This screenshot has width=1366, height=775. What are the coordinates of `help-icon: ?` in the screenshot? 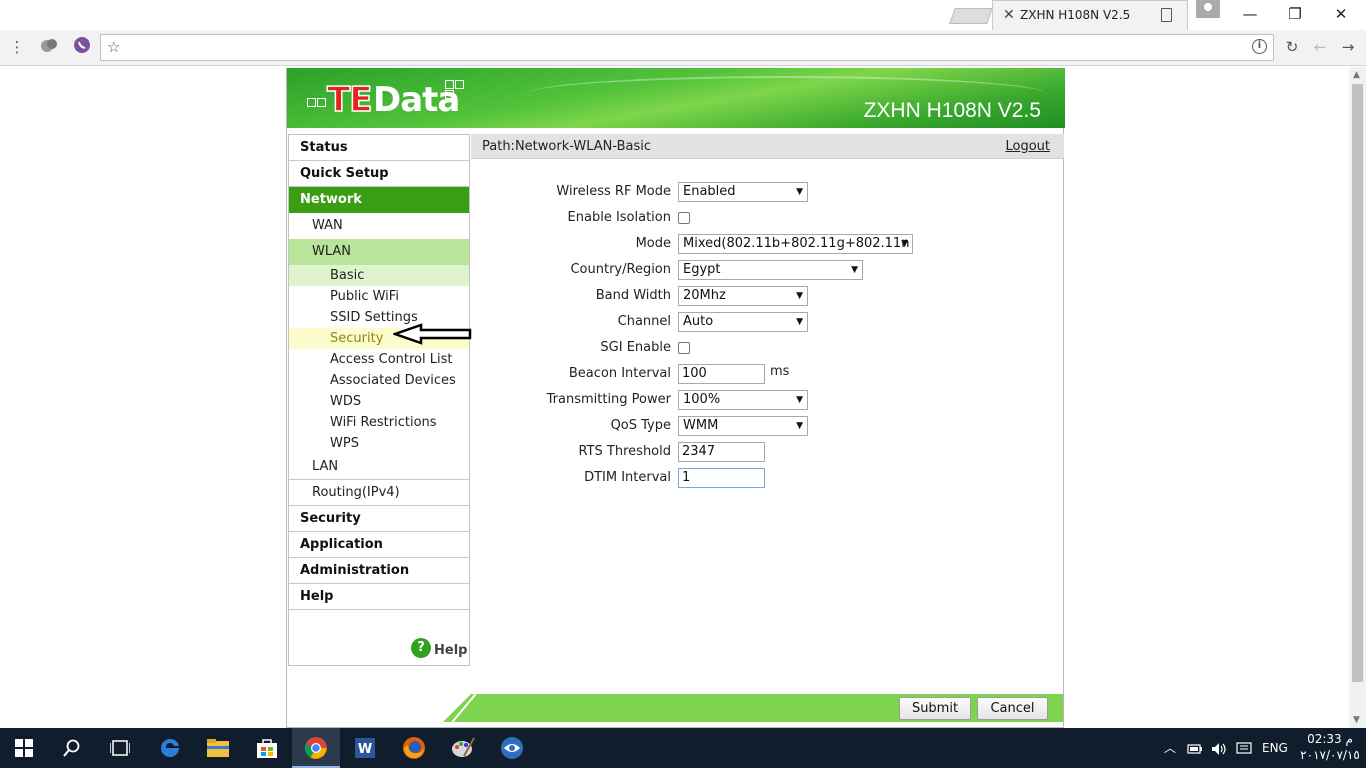 It's located at (421, 648).